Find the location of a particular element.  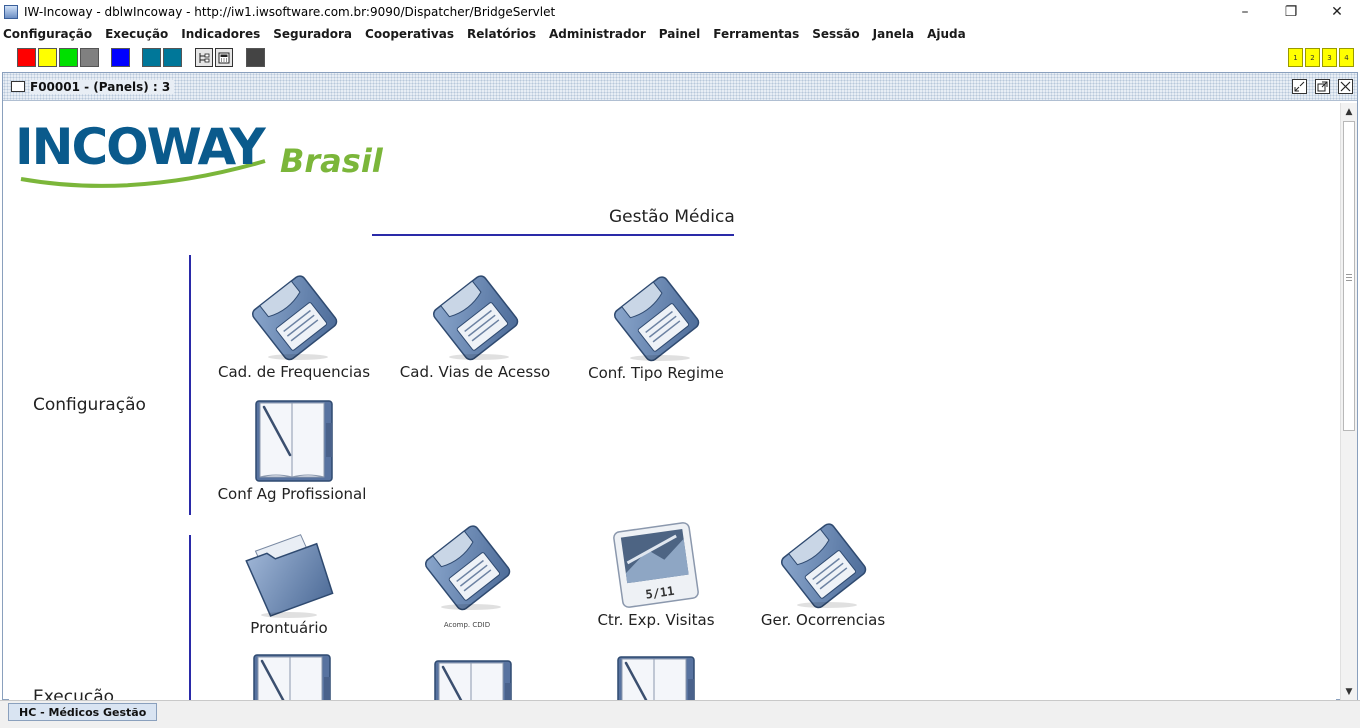

tile-label: Ctr. Exp. Visitas is located at coordinates (656, 620).